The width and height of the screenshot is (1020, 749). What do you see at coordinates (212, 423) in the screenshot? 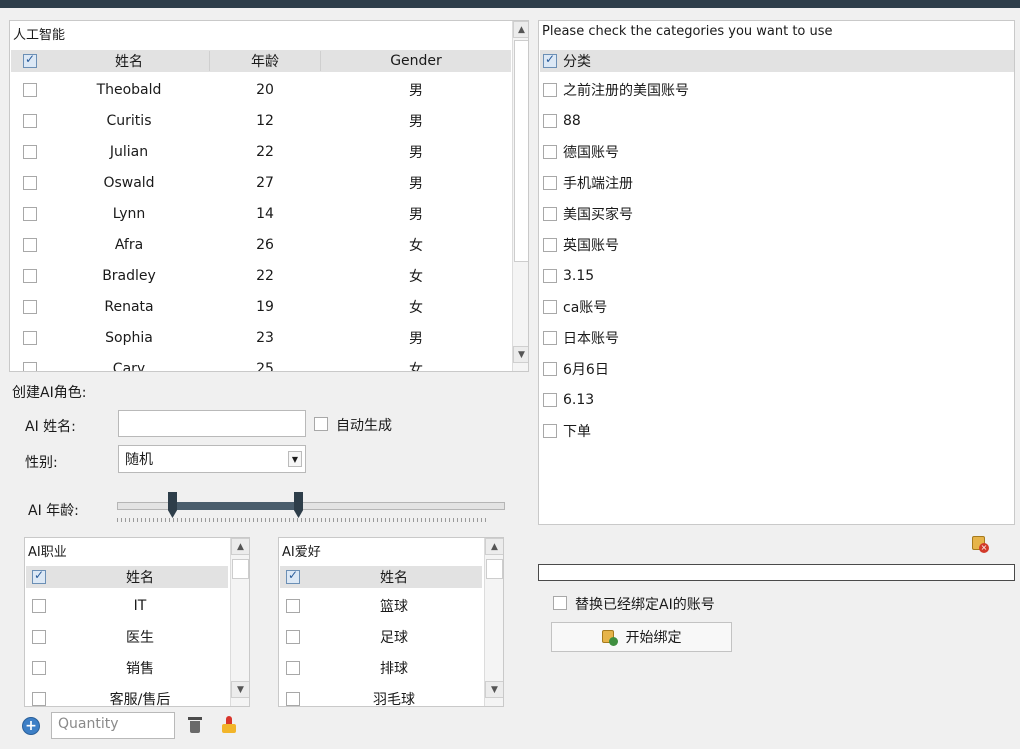
I see `ai-name-input` at bounding box center [212, 423].